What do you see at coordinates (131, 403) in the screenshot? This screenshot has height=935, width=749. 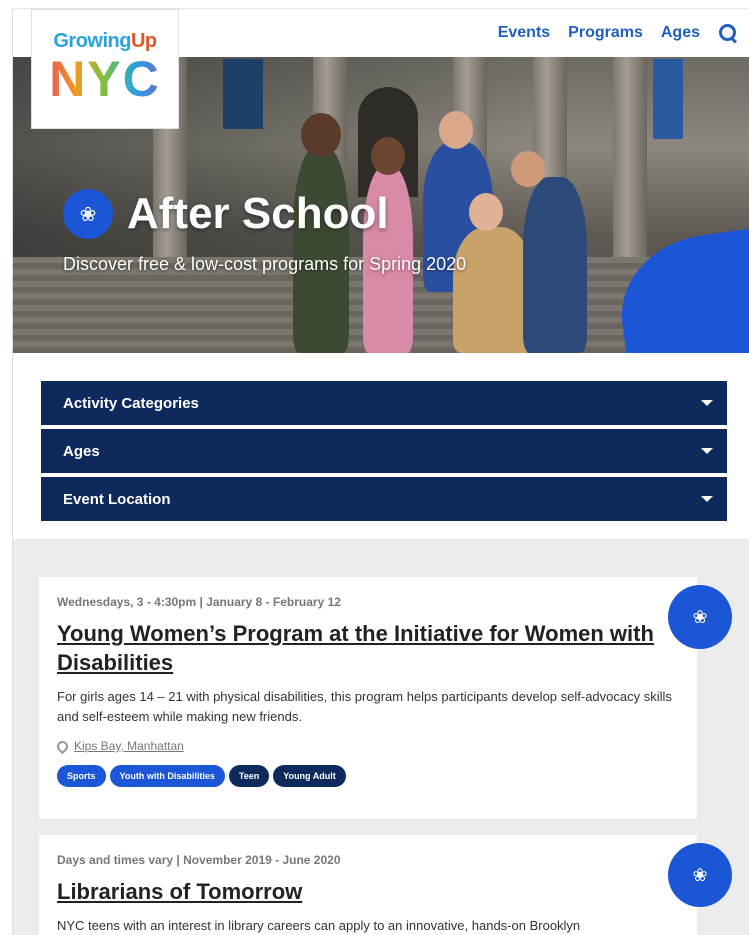 I see `filter-label: Activity Categories` at bounding box center [131, 403].